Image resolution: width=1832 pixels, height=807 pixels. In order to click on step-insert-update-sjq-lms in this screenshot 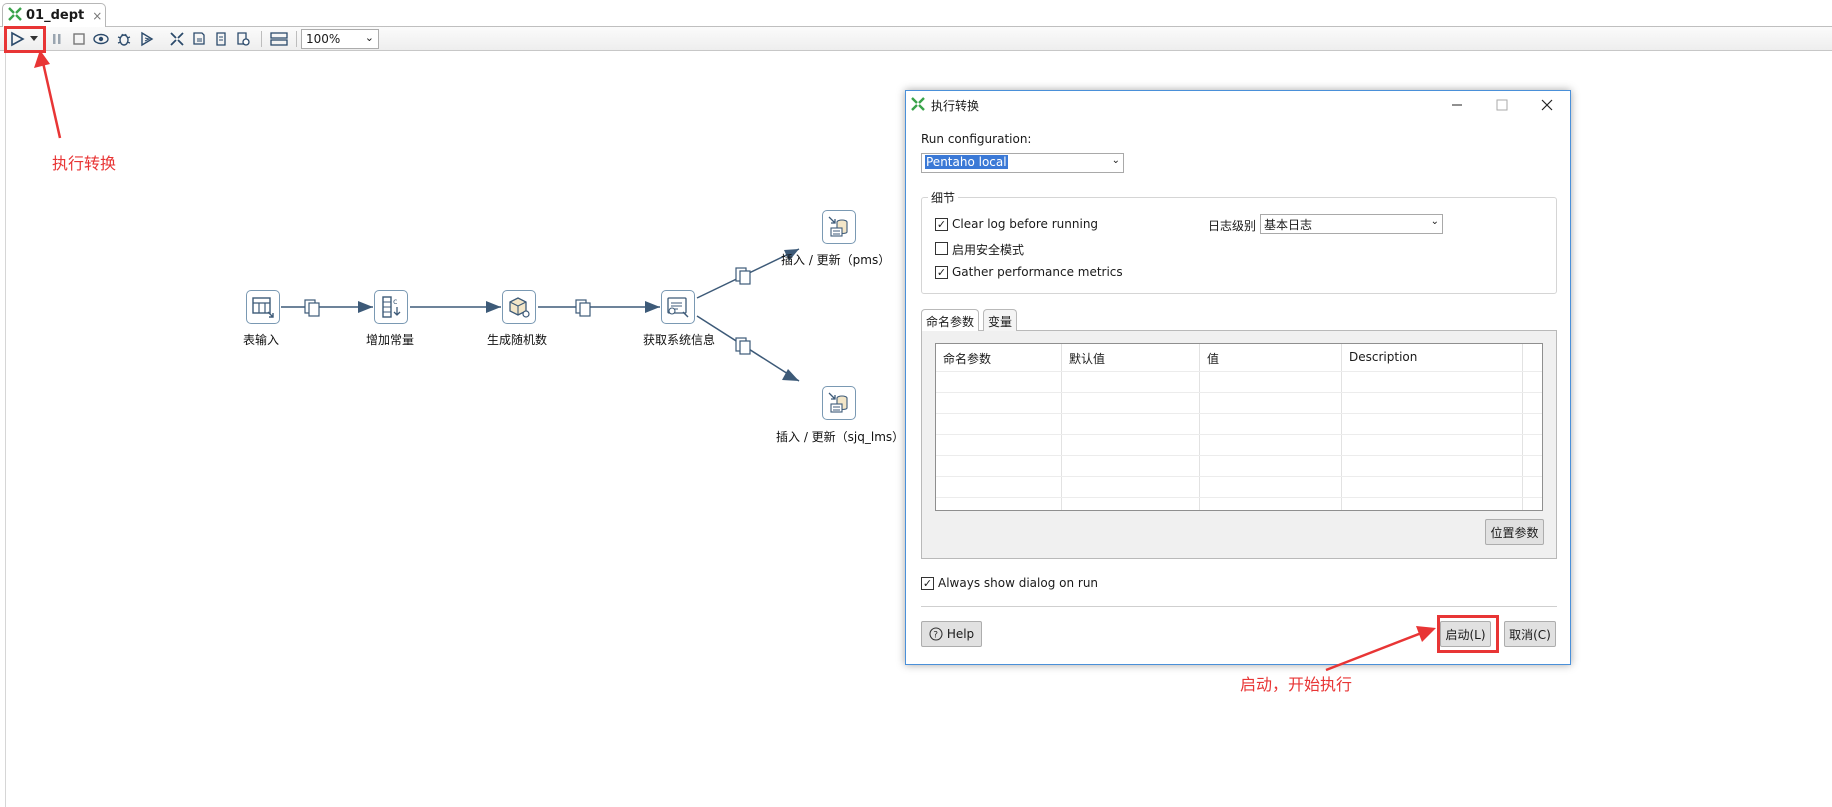, I will do `click(839, 403)`.